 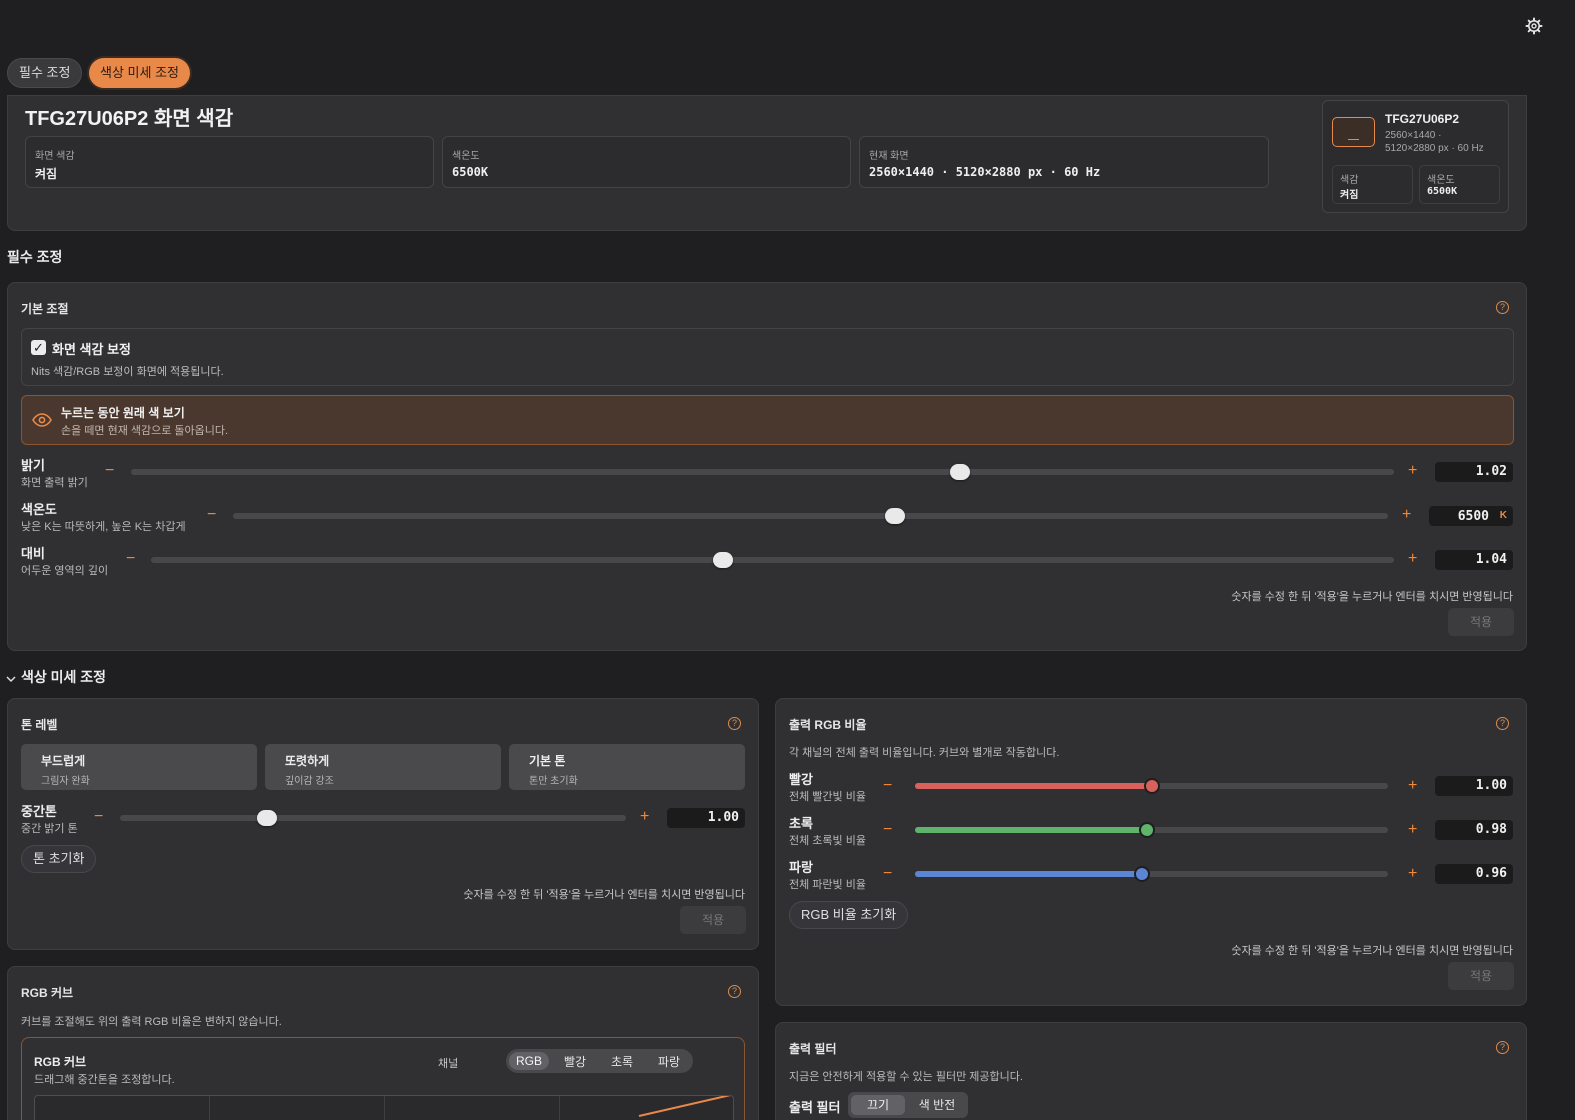 What do you see at coordinates (33, 553) in the screenshot?
I see `slider-label: 대비` at bounding box center [33, 553].